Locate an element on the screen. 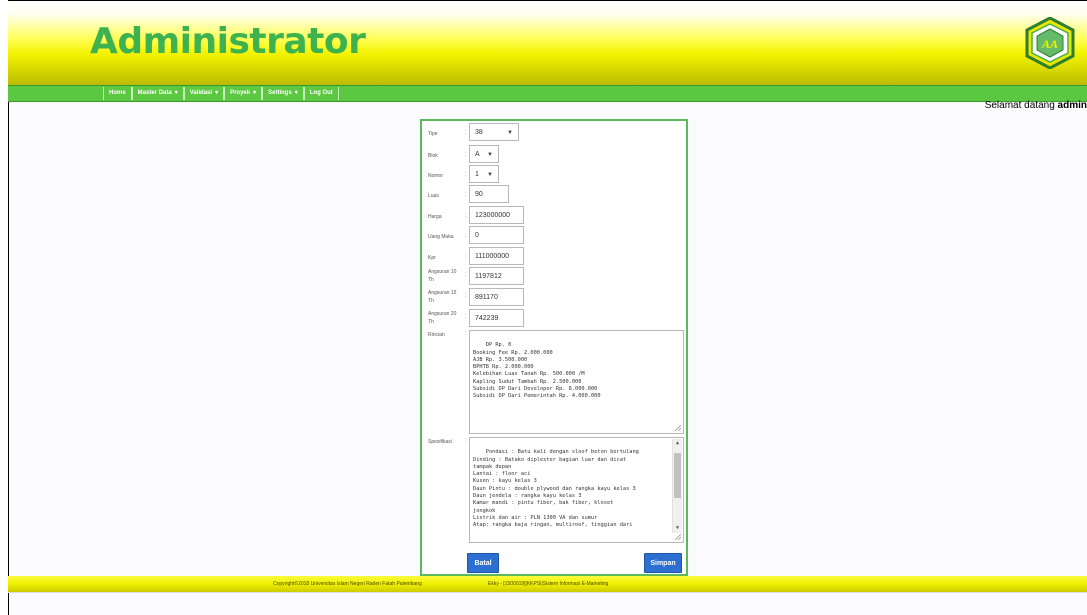 Image resolution: width=1087 pixels, height=615 pixels. angsuran-15-label-text: Angsuran 15 is located at coordinates (442, 293).